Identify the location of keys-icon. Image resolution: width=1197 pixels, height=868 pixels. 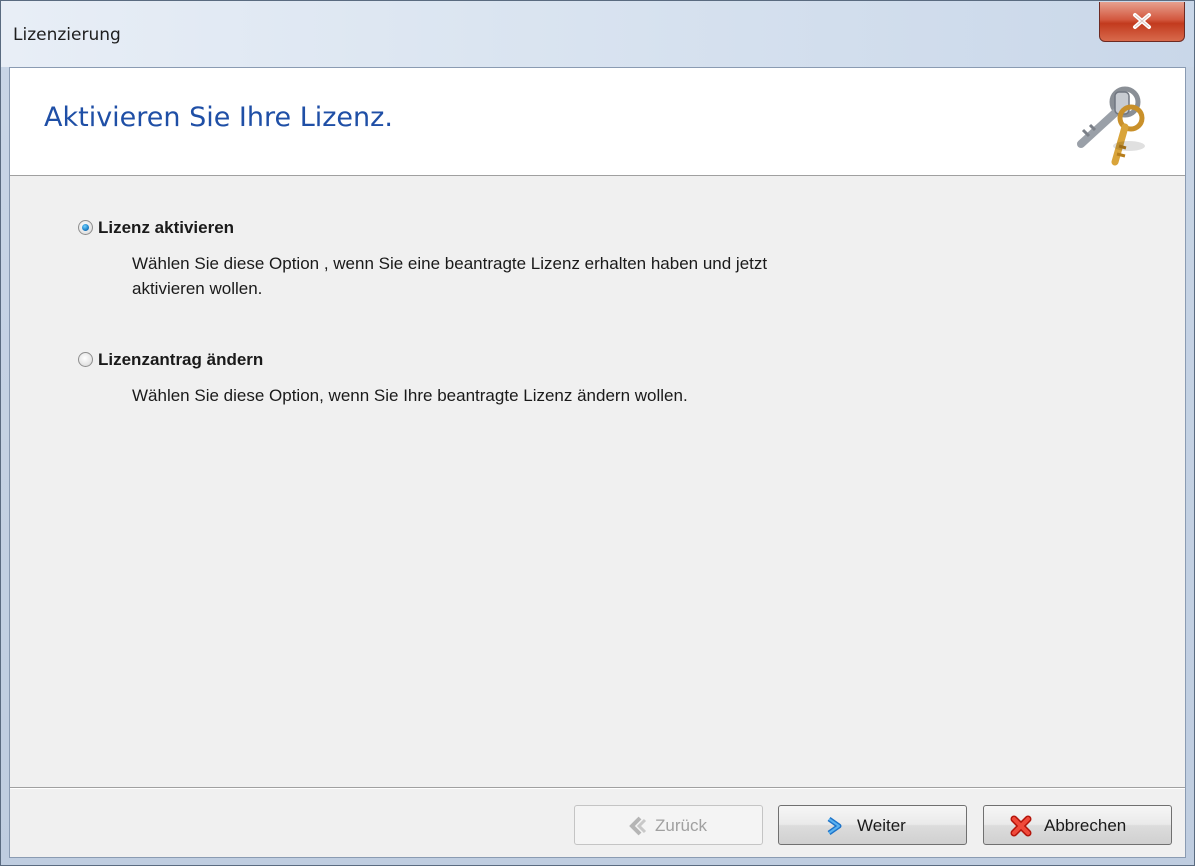
(1111, 126).